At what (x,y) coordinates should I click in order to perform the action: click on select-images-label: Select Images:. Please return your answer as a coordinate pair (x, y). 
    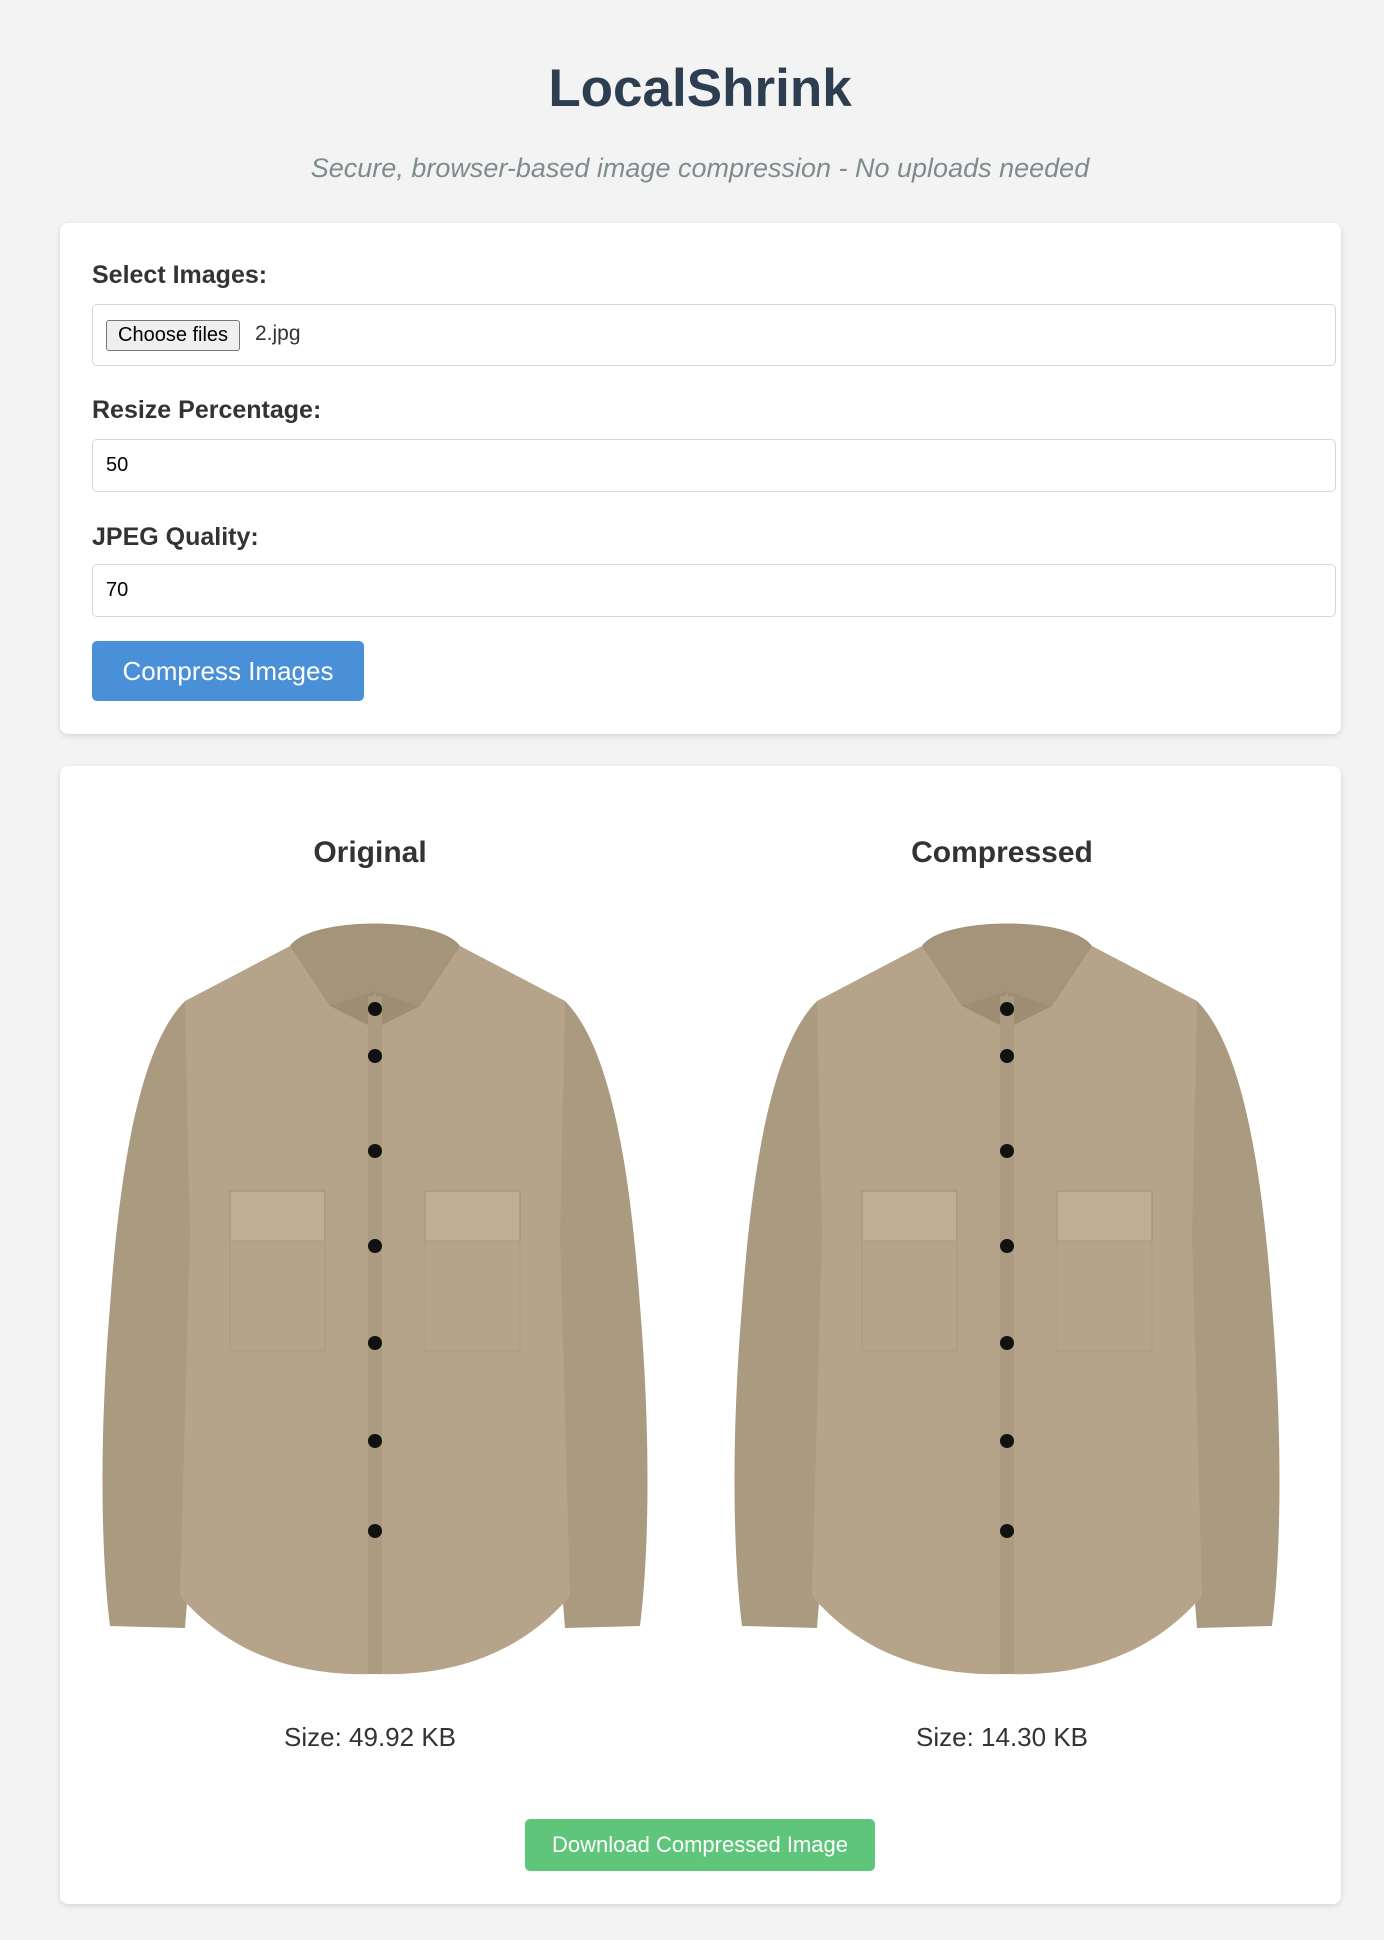
    Looking at the image, I should click on (180, 275).